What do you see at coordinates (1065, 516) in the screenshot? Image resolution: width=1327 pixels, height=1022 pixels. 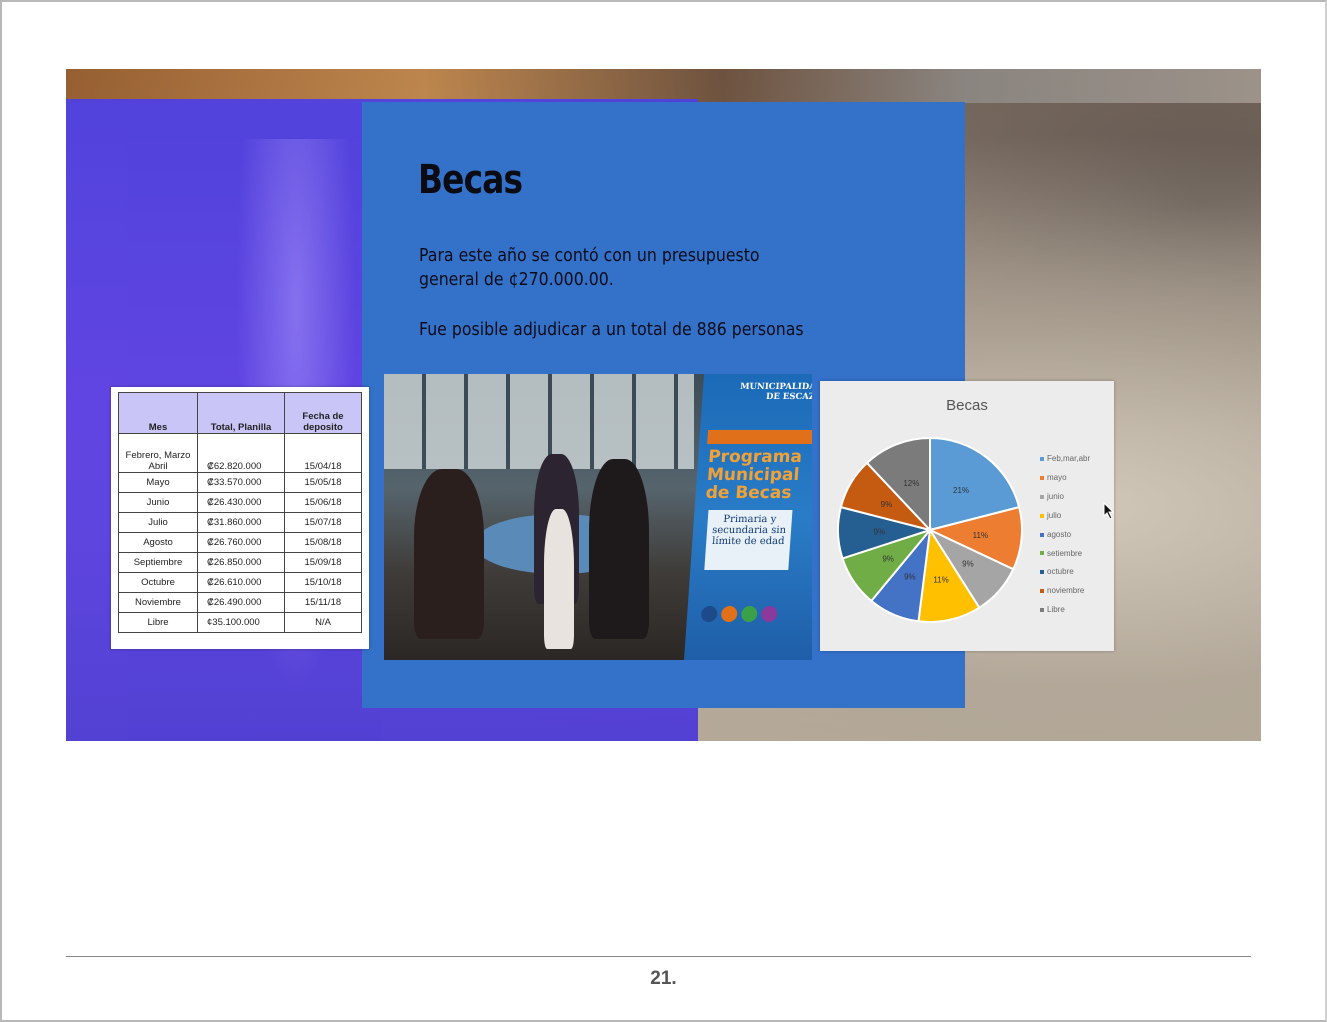 I see `legend-item: julio` at bounding box center [1065, 516].